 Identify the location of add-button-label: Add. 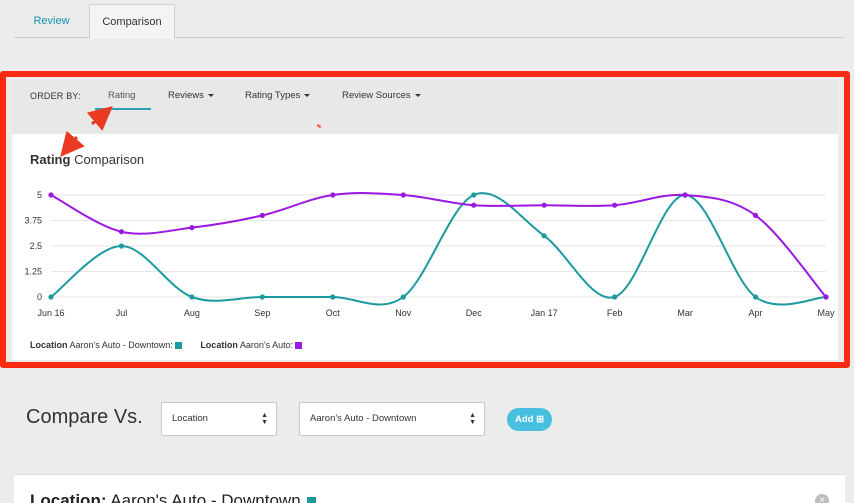
(524, 419).